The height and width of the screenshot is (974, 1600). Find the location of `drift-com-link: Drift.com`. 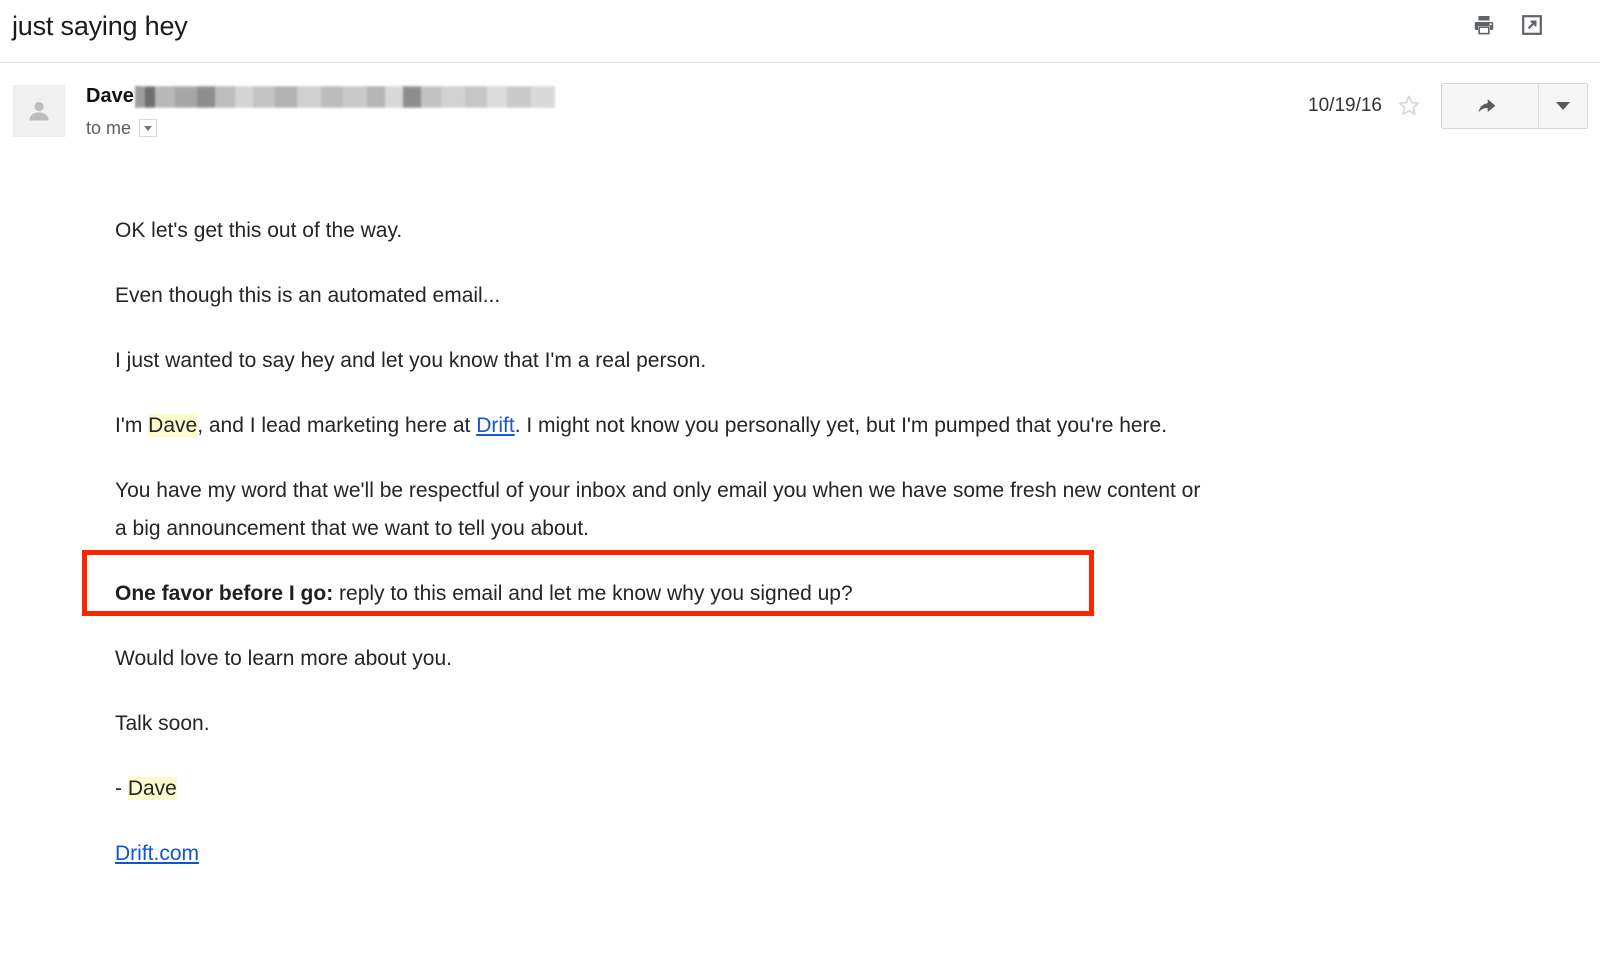

drift-com-link: Drift.com is located at coordinates (157, 853).